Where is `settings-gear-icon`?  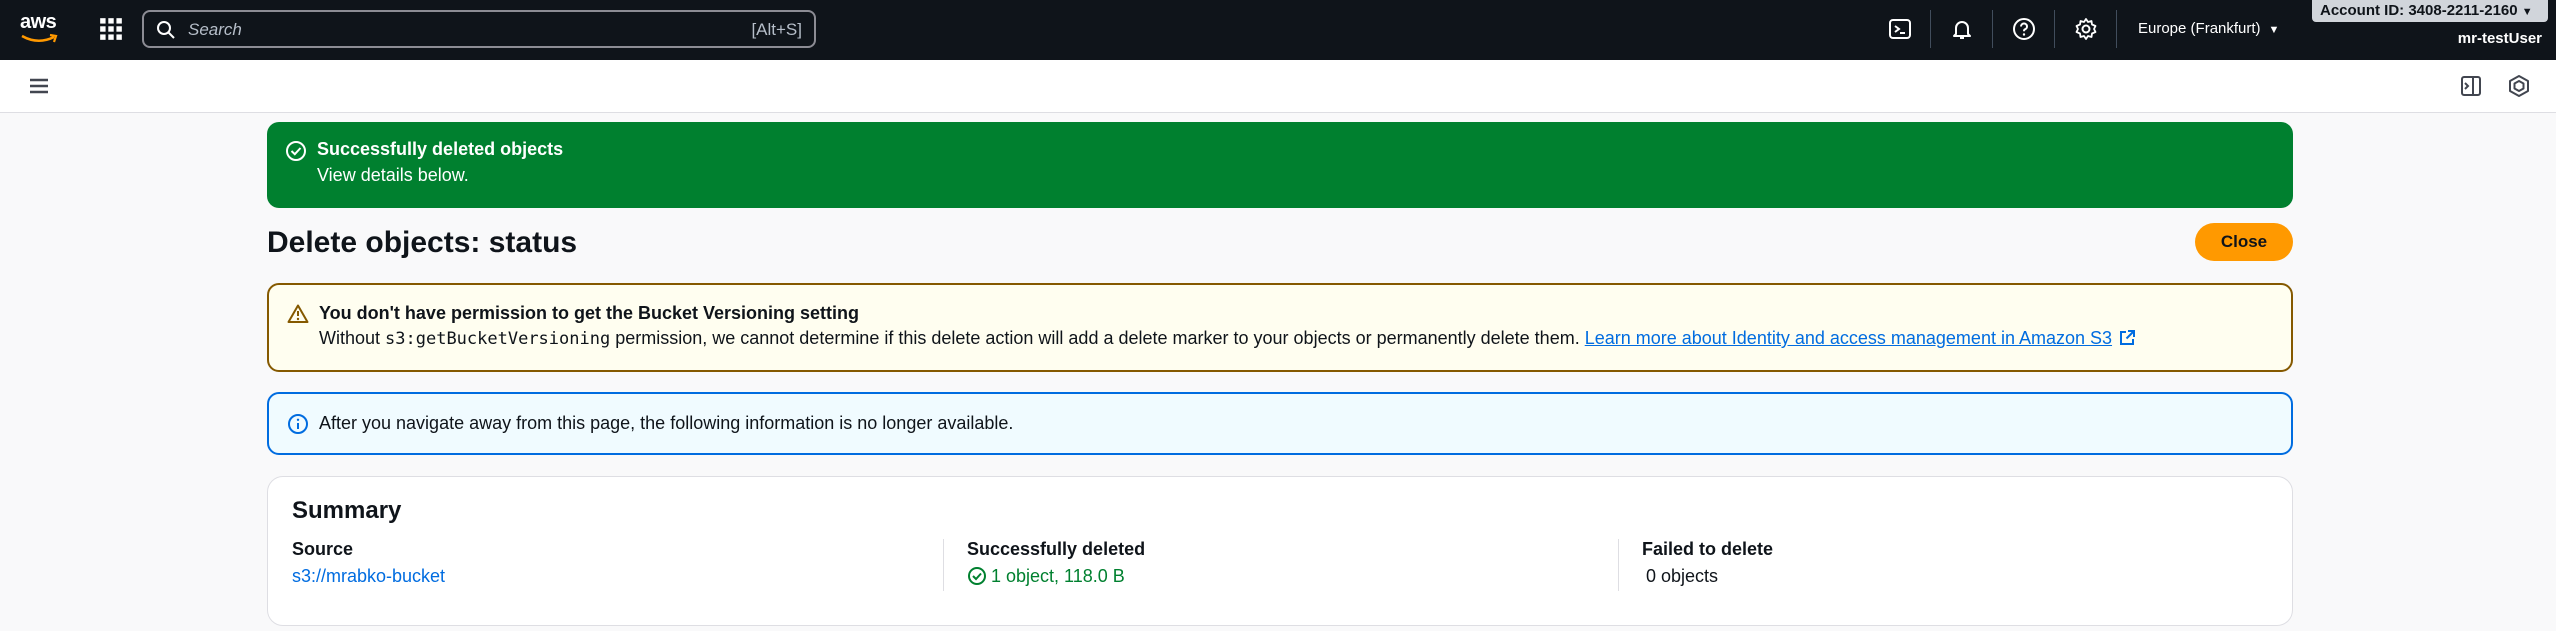 settings-gear-icon is located at coordinates (2086, 29).